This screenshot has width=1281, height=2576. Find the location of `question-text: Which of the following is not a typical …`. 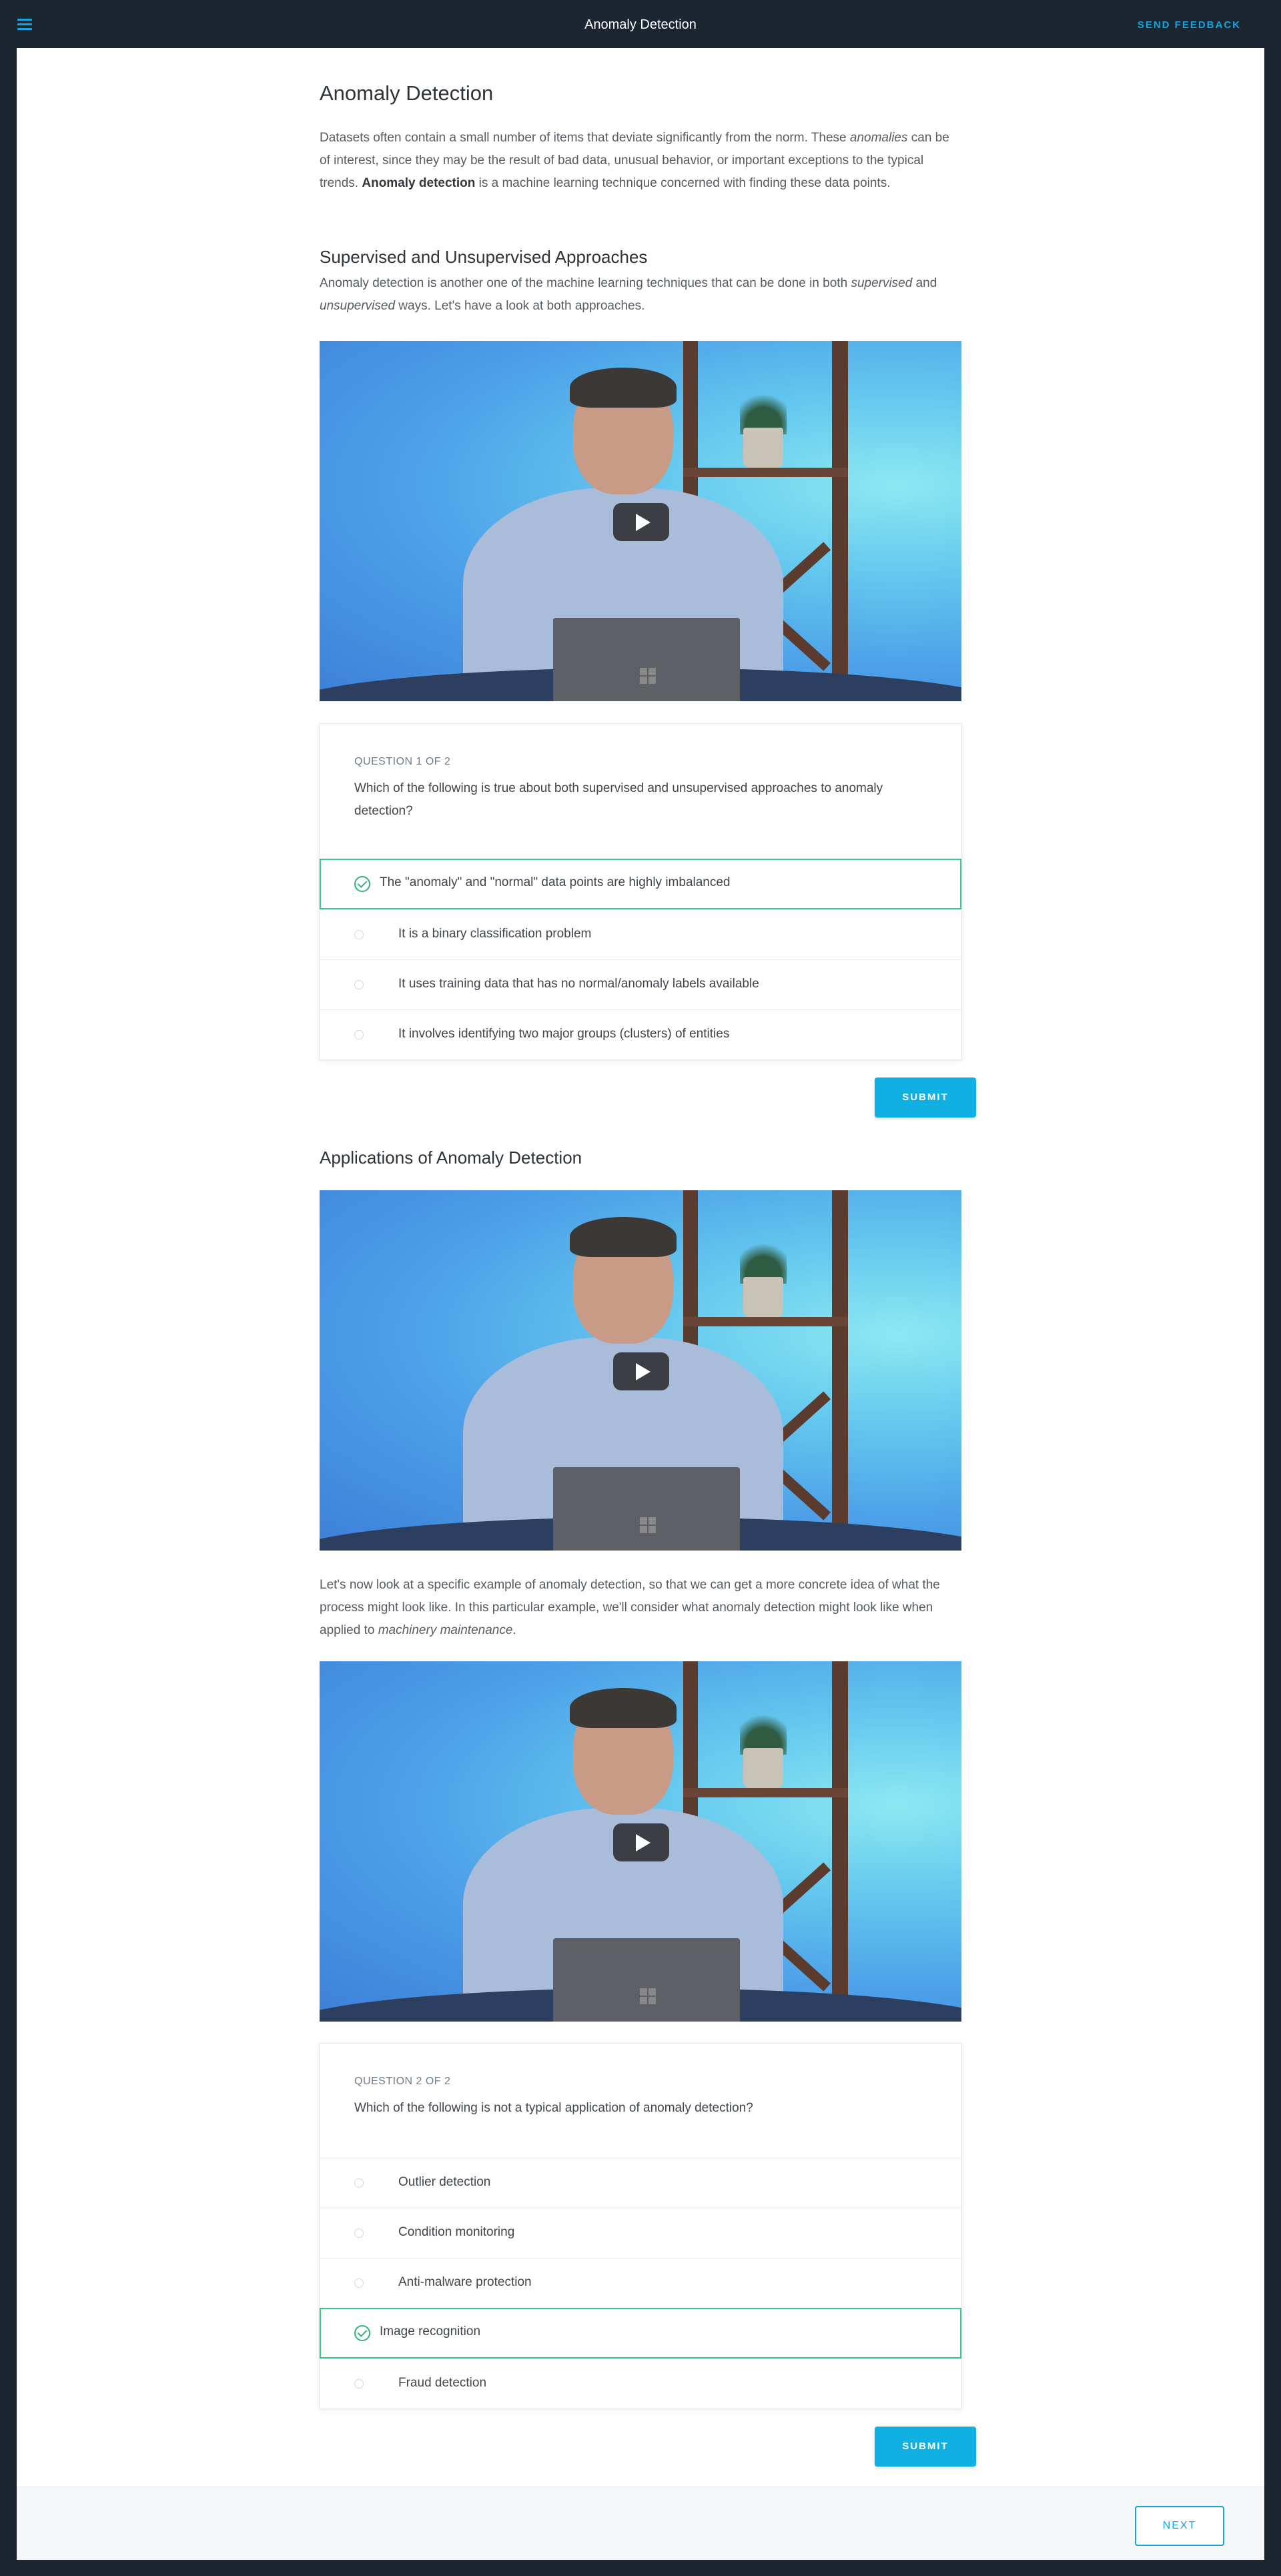

question-text: Which of the following is not a typical … is located at coordinates (554, 2108).